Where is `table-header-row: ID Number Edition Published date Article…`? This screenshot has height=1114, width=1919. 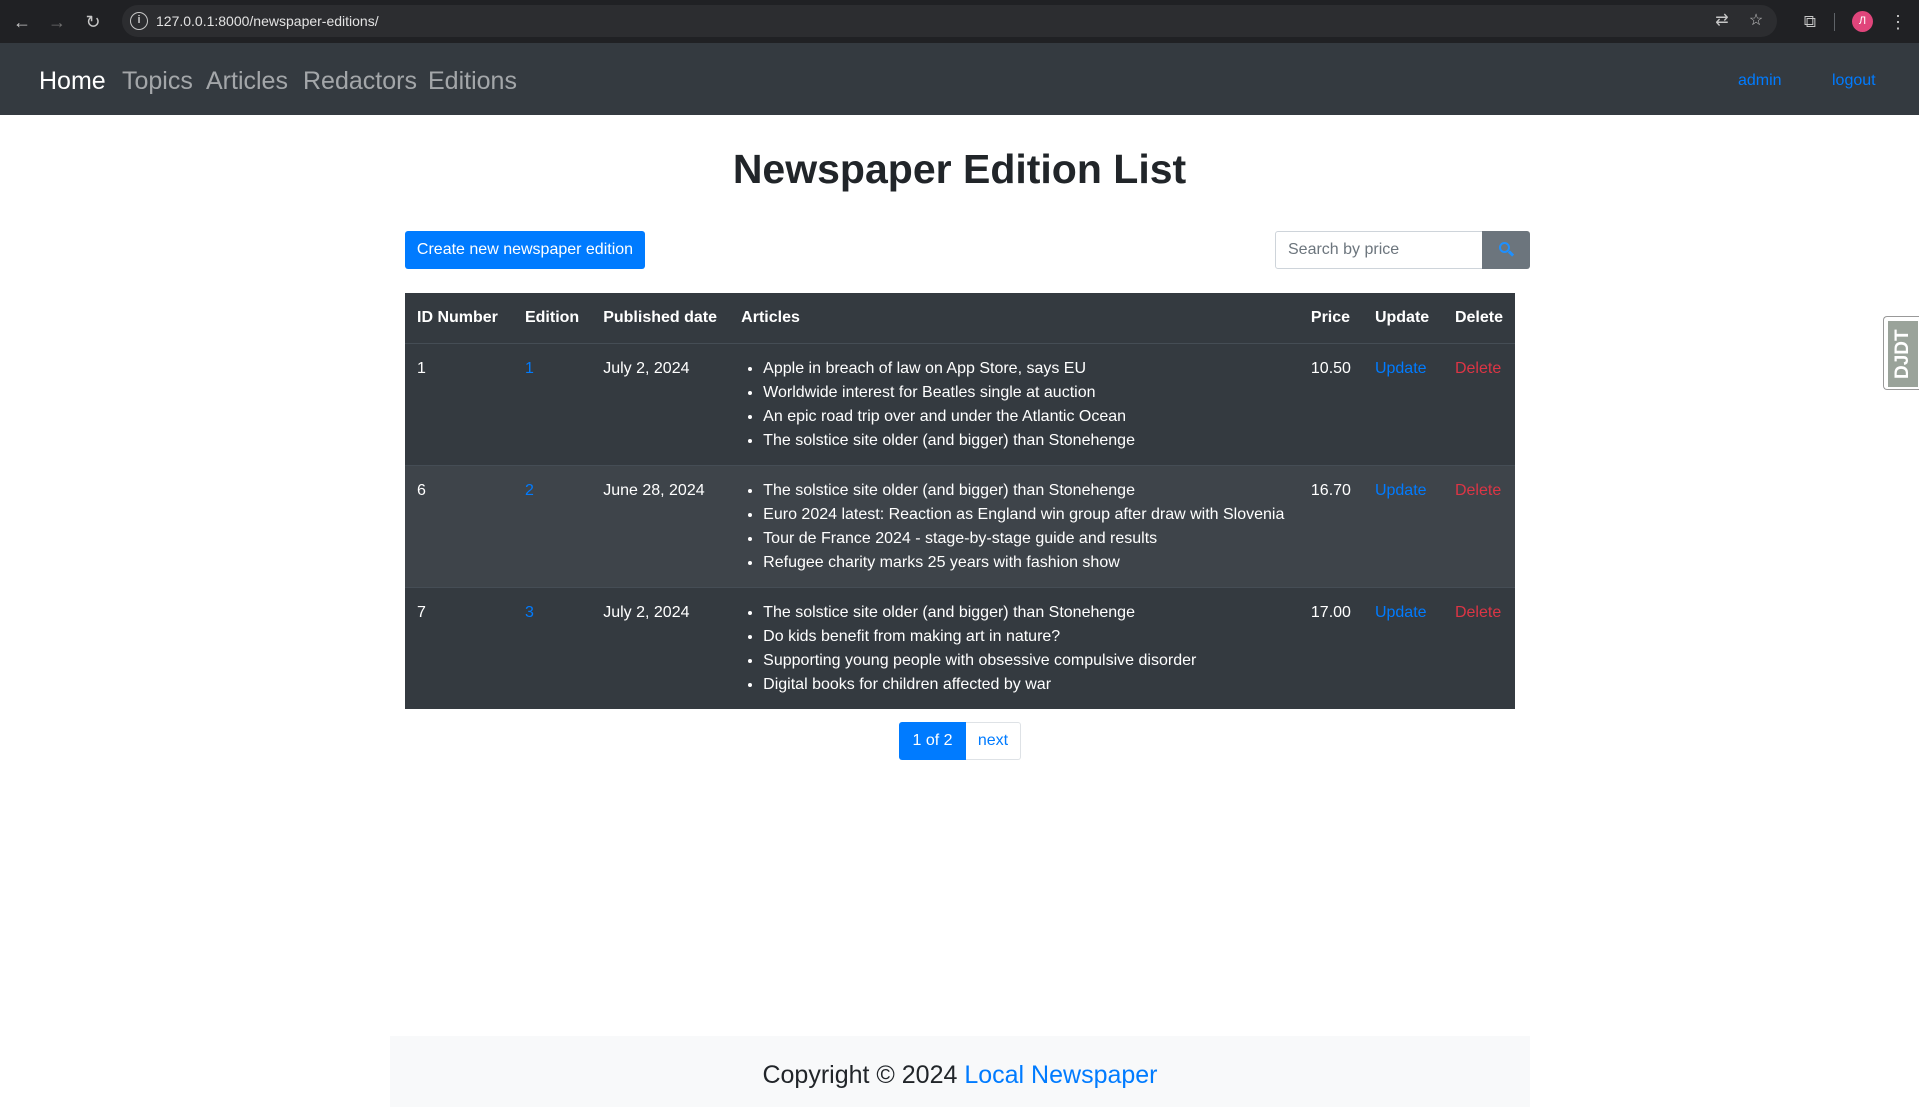 table-header-row: ID Number Edition Published date Article… is located at coordinates (960, 318).